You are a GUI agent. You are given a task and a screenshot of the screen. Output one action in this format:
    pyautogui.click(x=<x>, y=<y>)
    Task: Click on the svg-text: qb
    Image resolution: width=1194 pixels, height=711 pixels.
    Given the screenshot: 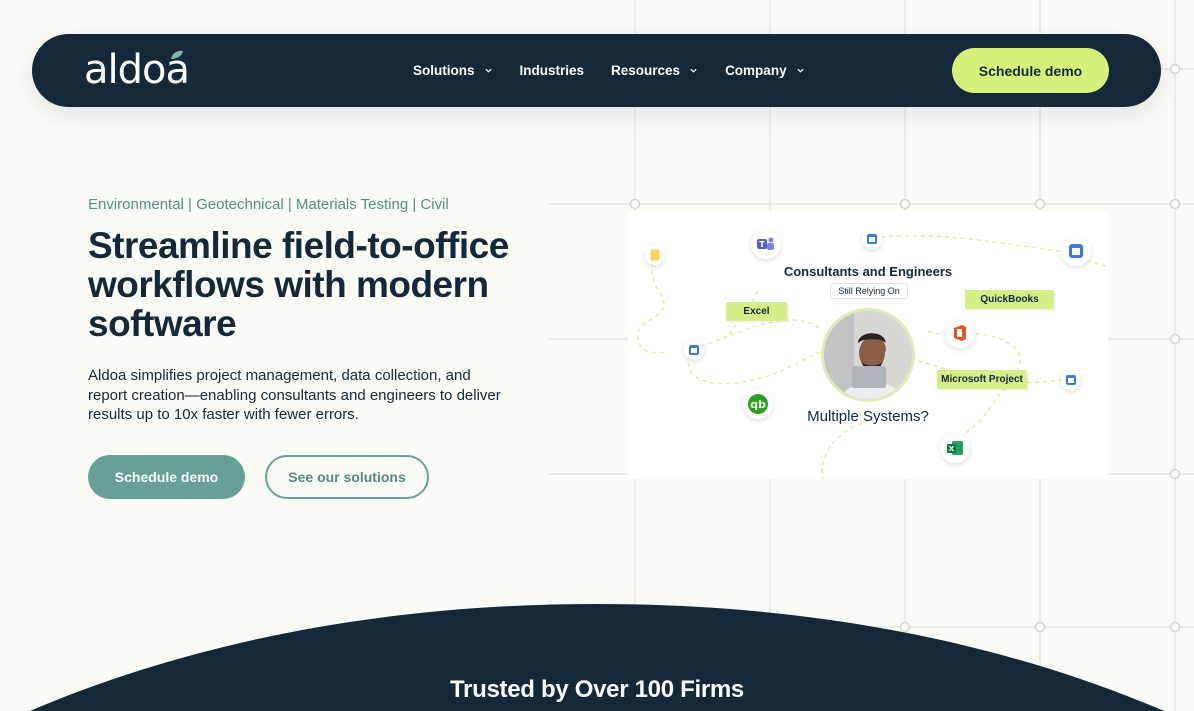 What is the action you would take?
    pyautogui.click(x=758, y=404)
    